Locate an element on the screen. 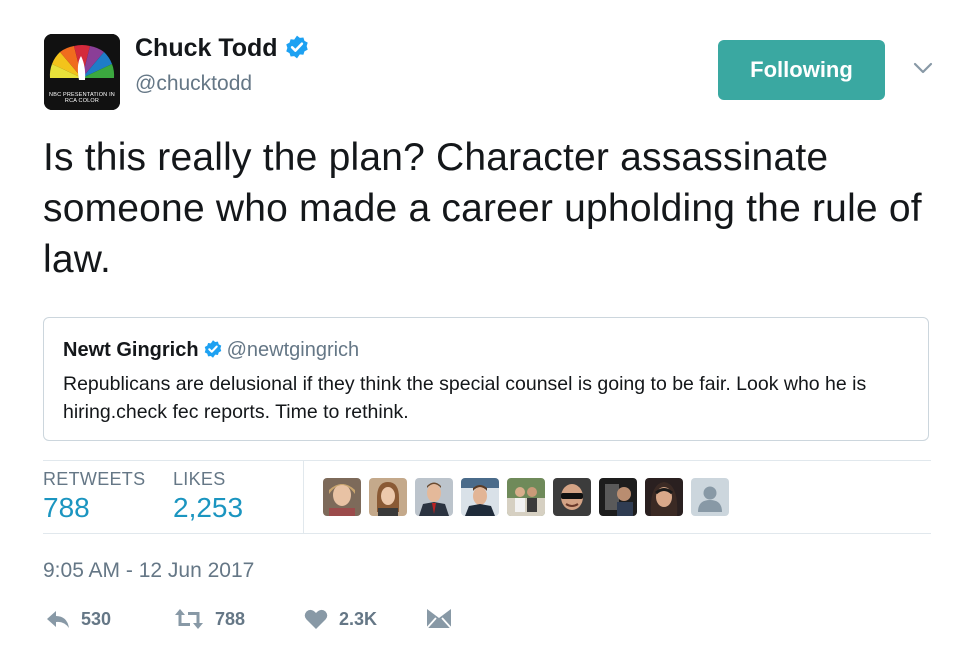 This screenshot has width=980, height=659. author-name: Chuck Todd is located at coordinates (222, 48).